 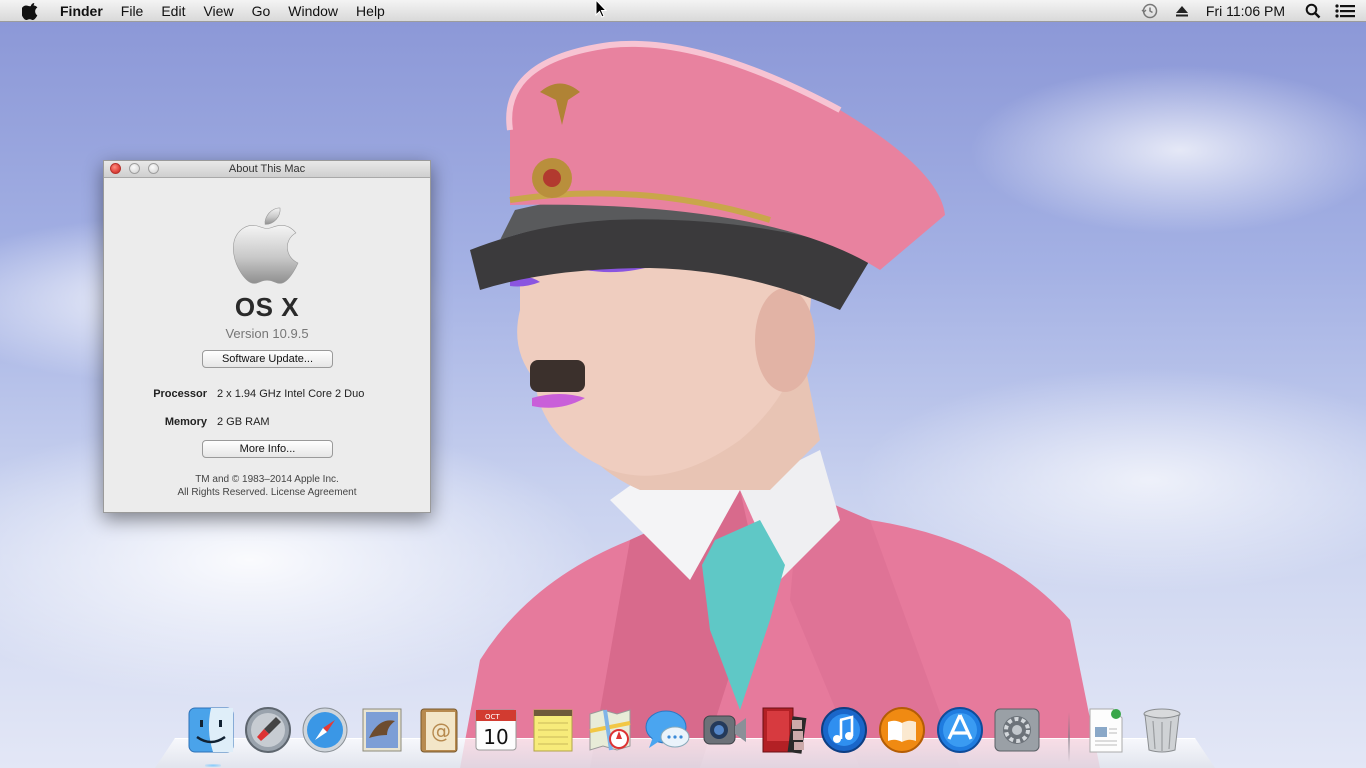 What do you see at coordinates (153, 168) in the screenshot?
I see `zoom-window-button` at bounding box center [153, 168].